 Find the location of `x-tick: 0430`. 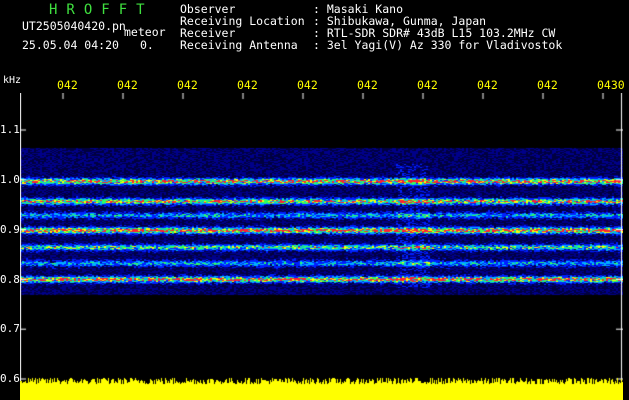

x-tick: 0430 is located at coordinates (611, 85).